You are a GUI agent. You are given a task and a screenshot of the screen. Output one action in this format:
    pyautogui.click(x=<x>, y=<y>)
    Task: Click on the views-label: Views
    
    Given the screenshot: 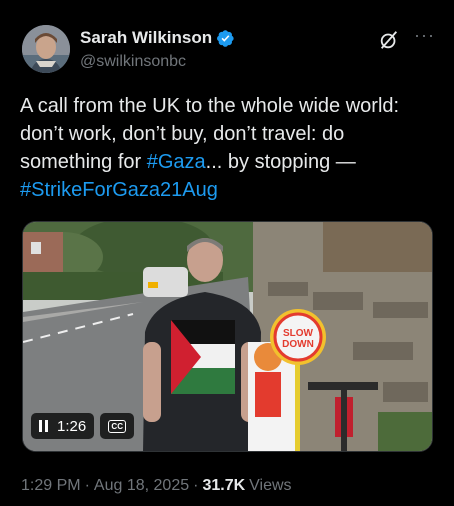 What is the action you would take?
    pyautogui.click(x=270, y=485)
    